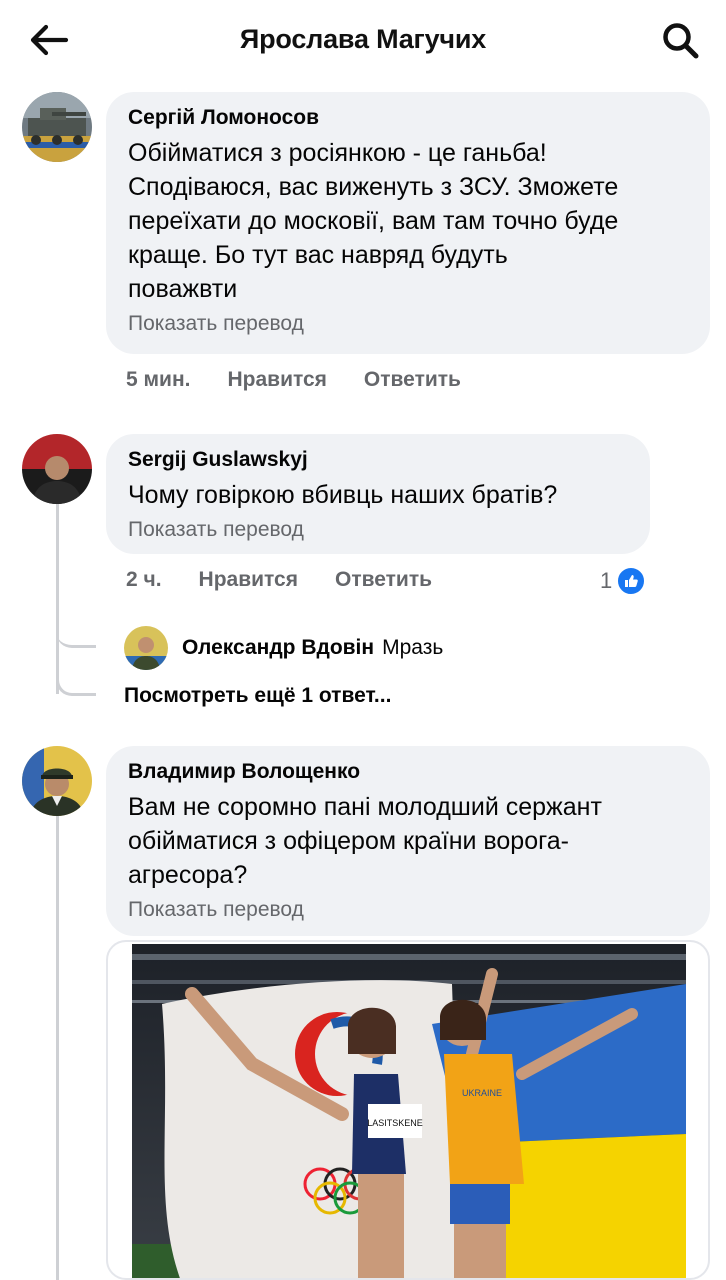 This screenshot has width=726, height=1280. I want to click on comment-text-line: Сподіваюся, вас виженуть з ЗСУ. Зможете, so click(373, 187).